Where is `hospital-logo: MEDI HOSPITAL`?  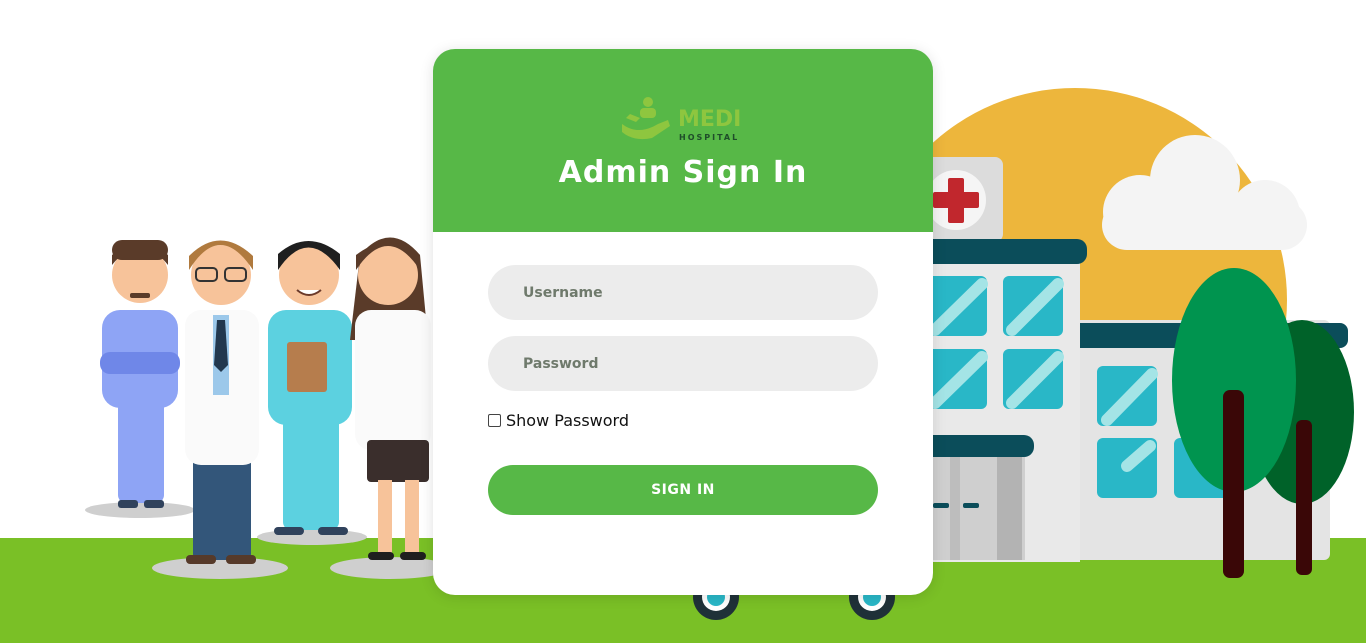
hospital-logo: MEDI HOSPITAL is located at coordinates (681, 119).